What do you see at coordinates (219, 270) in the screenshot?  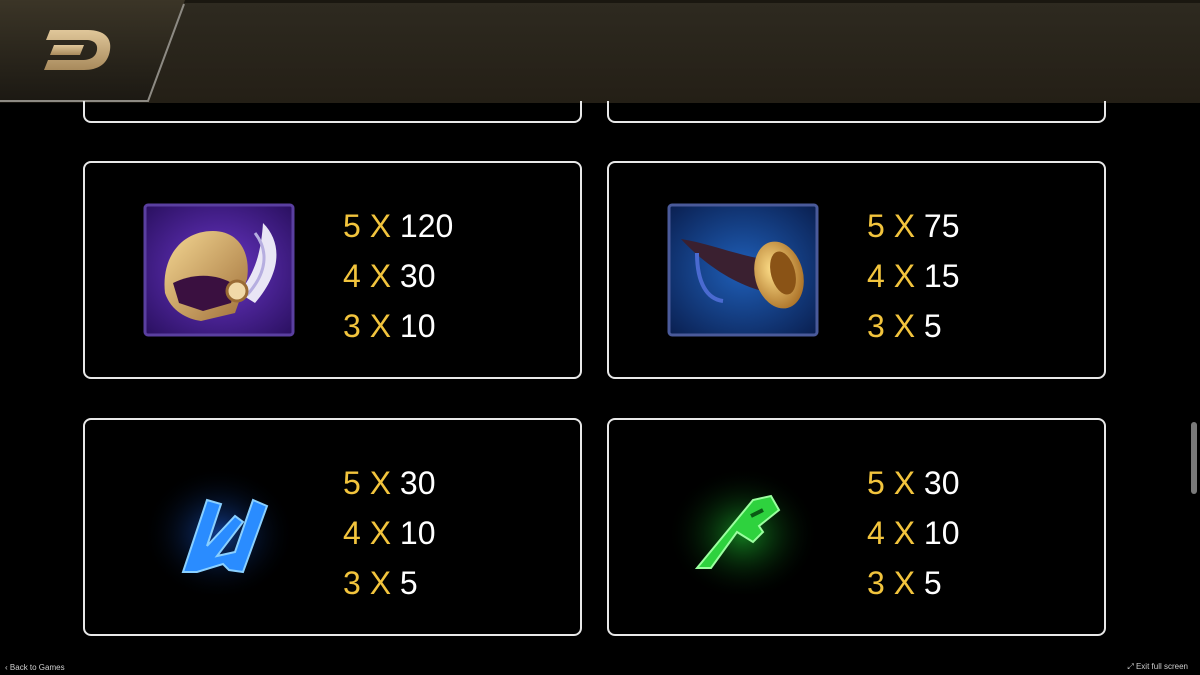 I see `winged-helmet-icon` at bounding box center [219, 270].